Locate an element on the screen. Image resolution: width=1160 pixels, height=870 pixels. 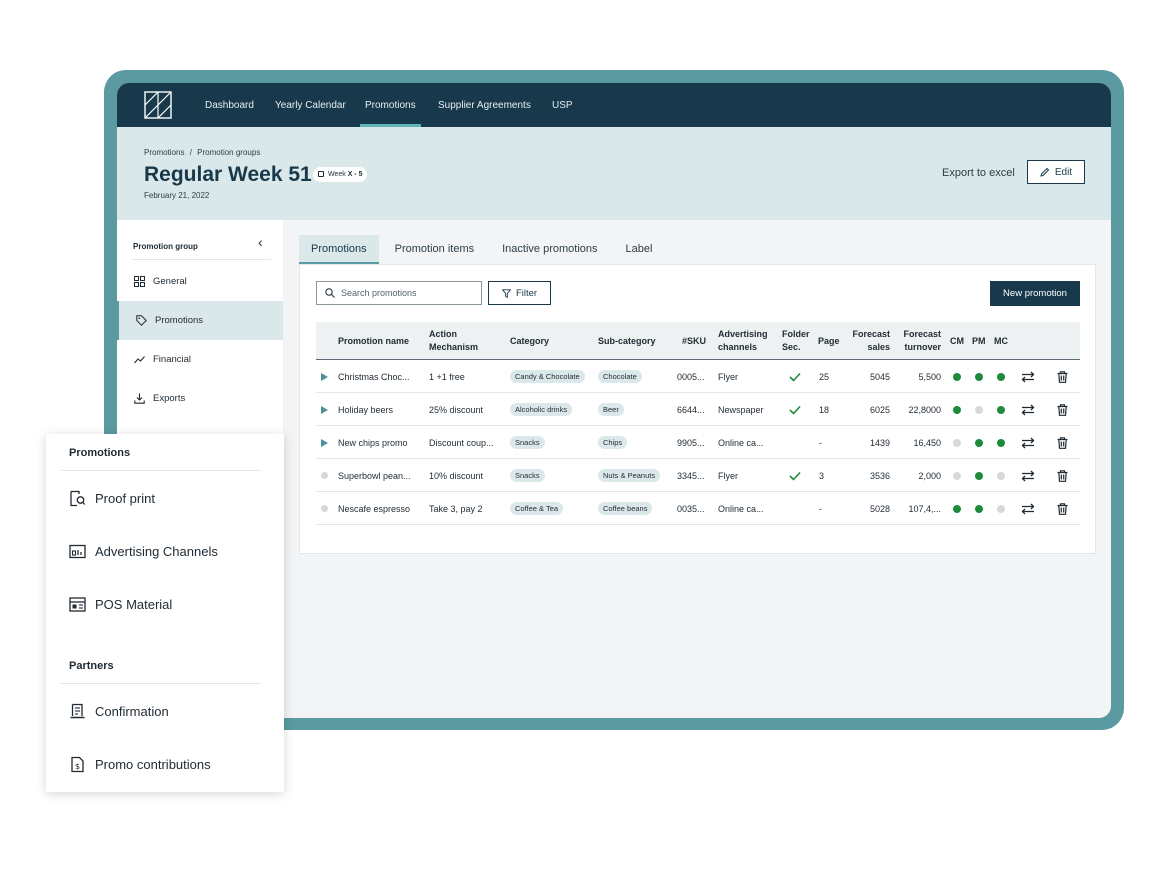
column-header-line: Advertising is located at coordinates (743, 334).